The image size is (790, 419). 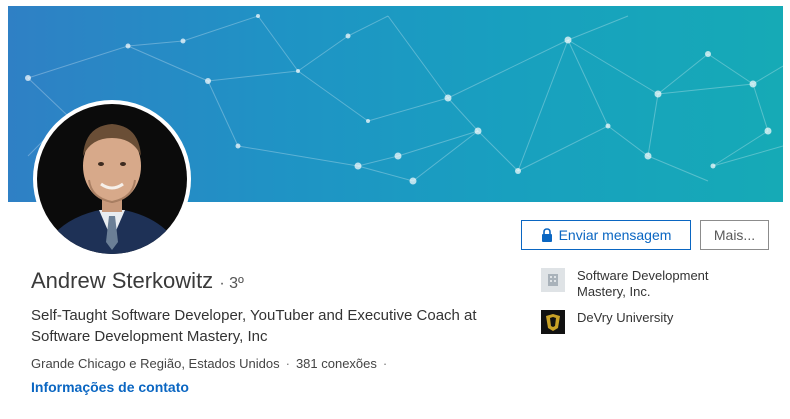 I want to click on affiliation-company-label: Software Development Mastery, Inc., so click(x=643, y=283).